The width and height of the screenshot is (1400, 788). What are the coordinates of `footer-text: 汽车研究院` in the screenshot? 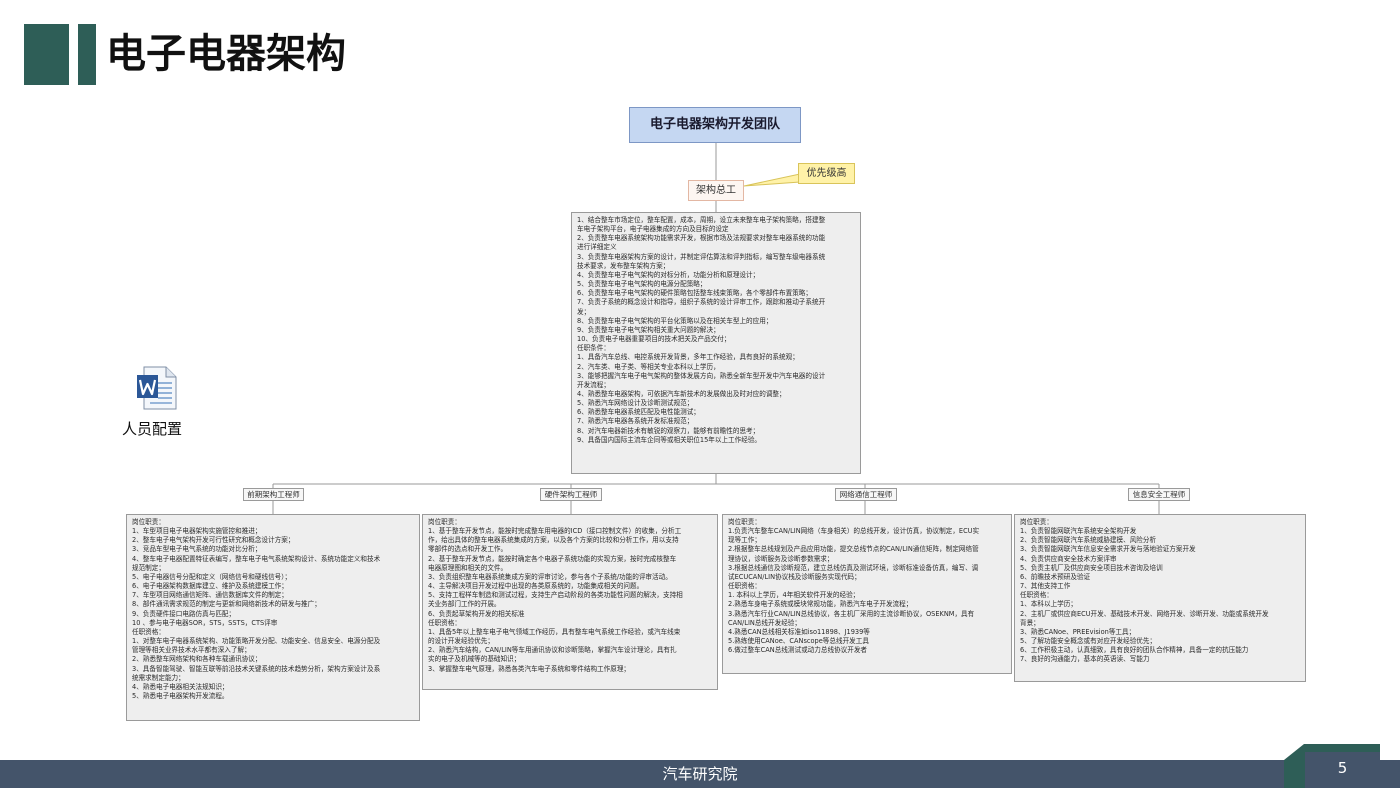 It's located at (700, 774).